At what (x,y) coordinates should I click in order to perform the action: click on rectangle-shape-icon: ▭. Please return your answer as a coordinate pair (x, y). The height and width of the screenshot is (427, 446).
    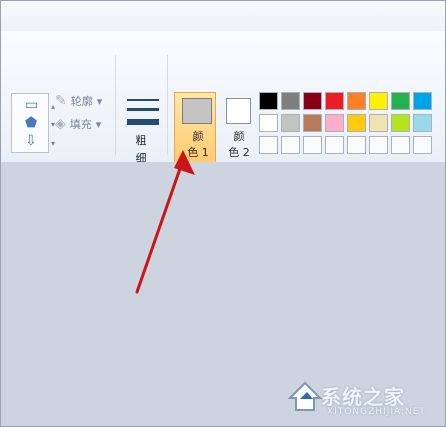
    Looking at the image, I should click on (31, 105).